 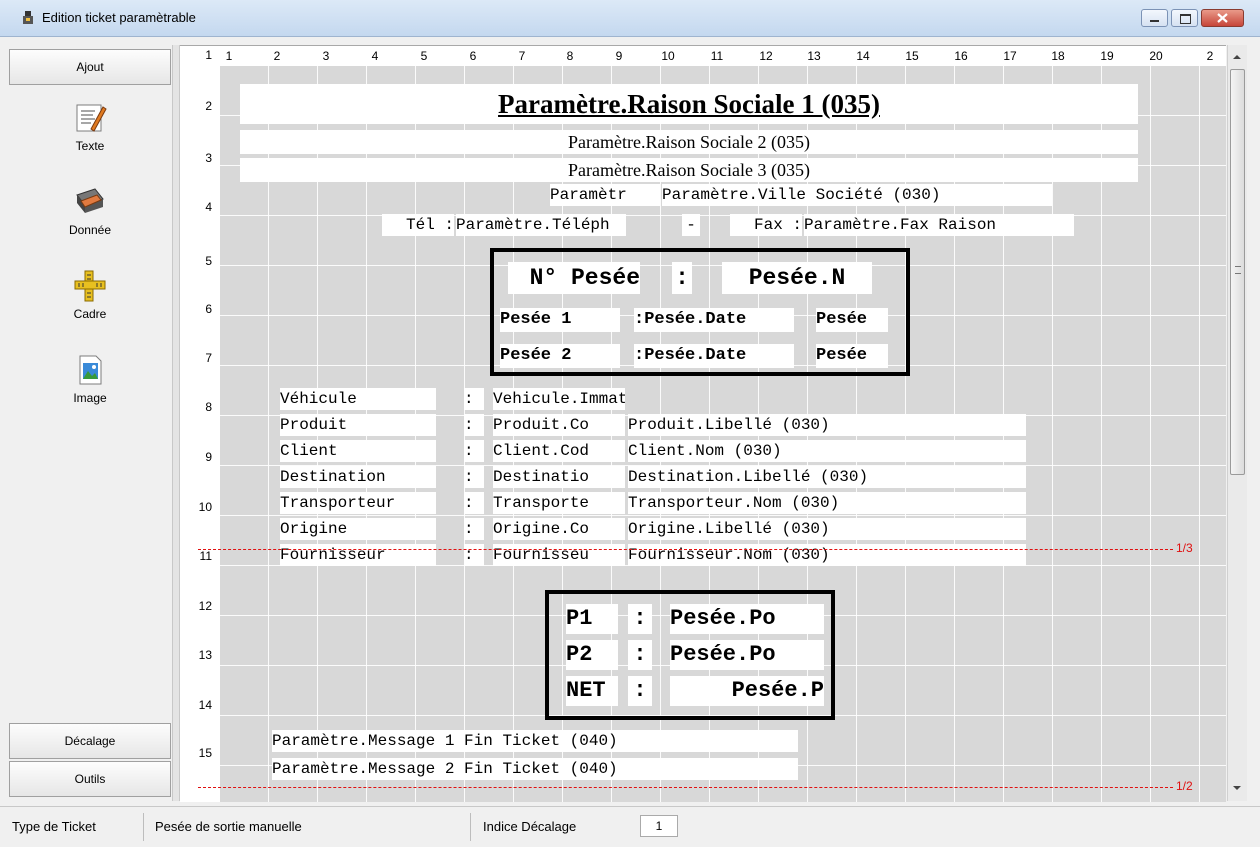 What do you see at coordinates (852, 356) in the screenshot?
I see `weigh-2-extra: Pesée` at bounding box center [852, 356].